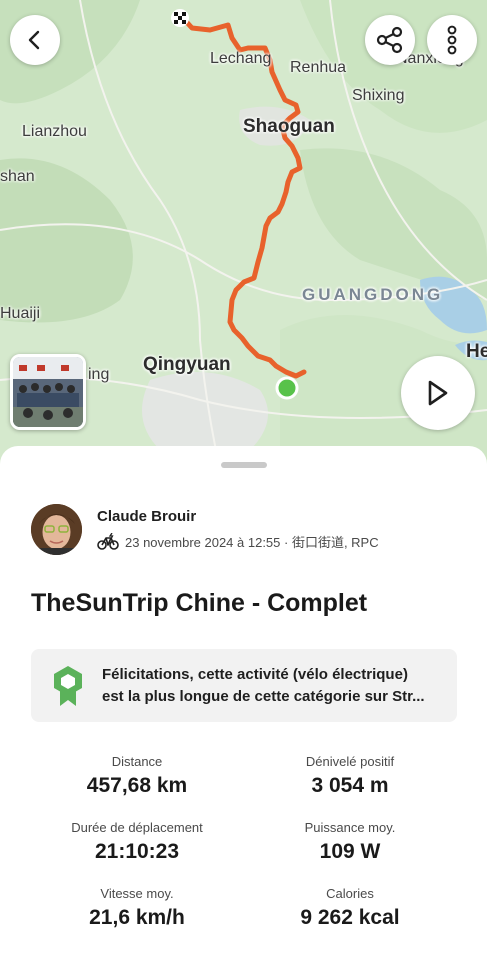  Describe the element at coordinates (350, 785) in the screenshot. I see `stat-value: 3 054 m` at that location.